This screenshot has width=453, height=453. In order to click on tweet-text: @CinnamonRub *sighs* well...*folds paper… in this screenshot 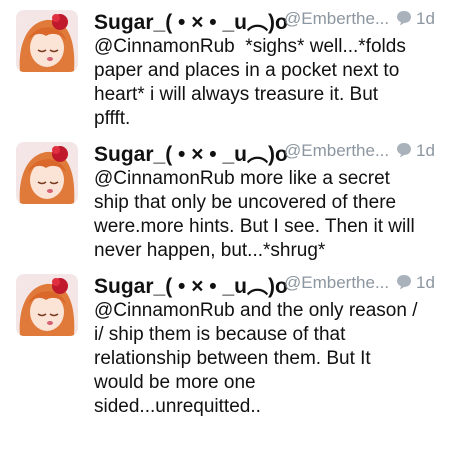, I will do `click(250, 82)`.